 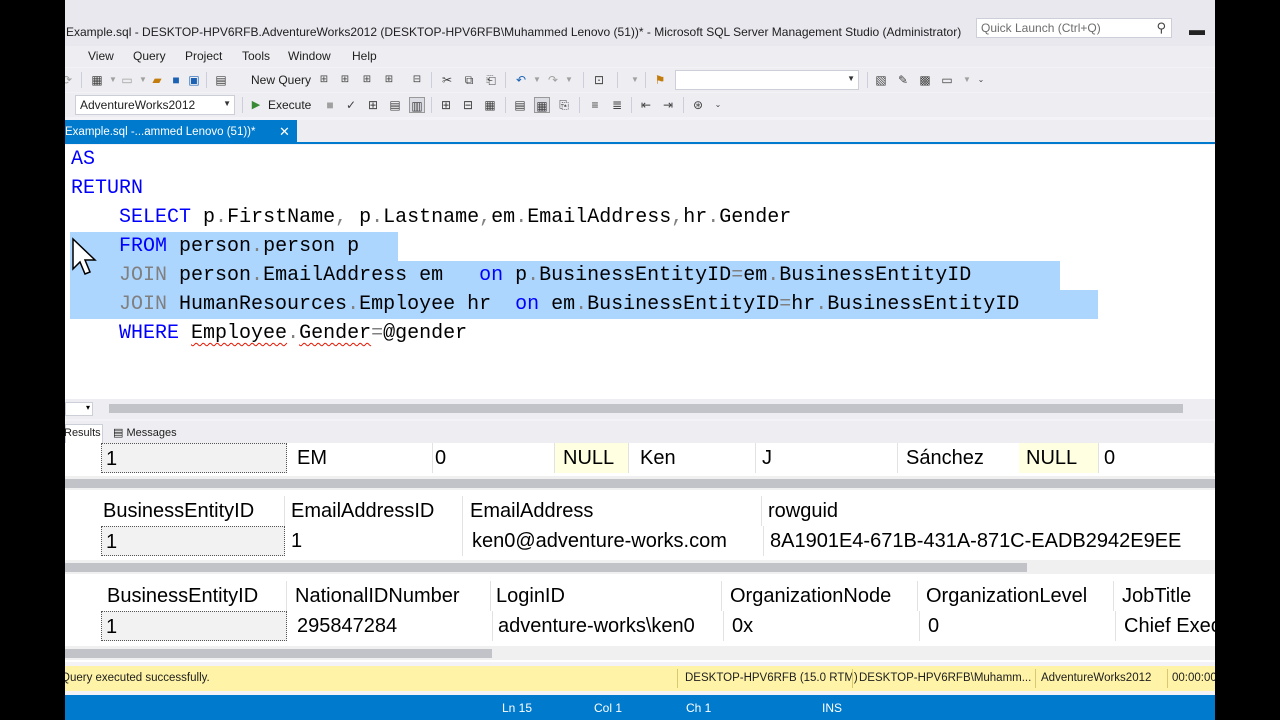 What do you see at coordinates (646, 408) in the screenshot?
I see `scrollbar-thumb` at bounding box center [646, 408].